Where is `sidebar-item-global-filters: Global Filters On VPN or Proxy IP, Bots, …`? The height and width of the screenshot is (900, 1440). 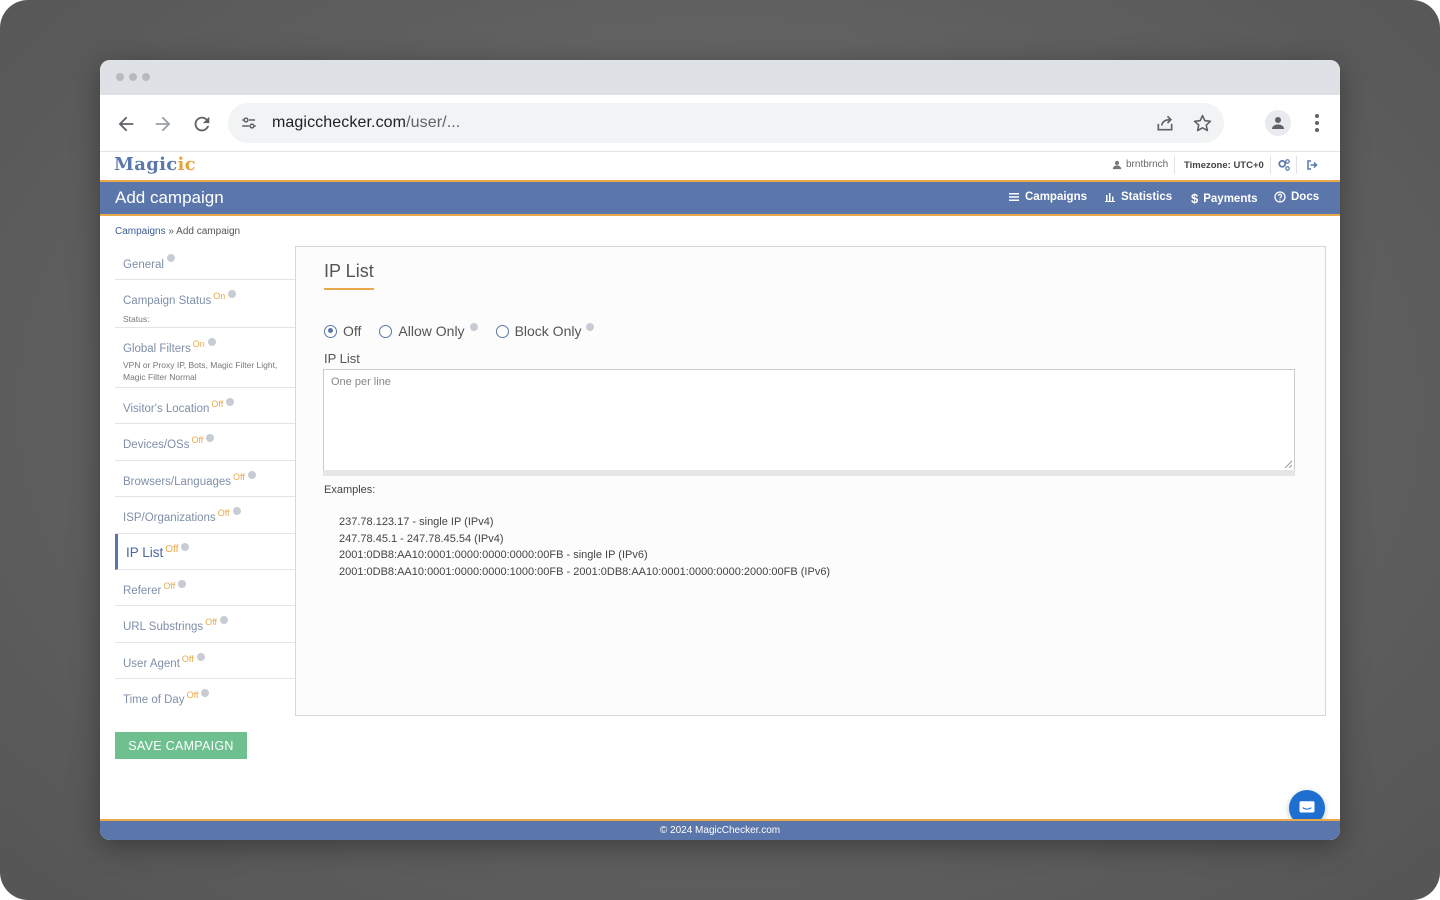
sidebar-item-global-filters: Global Filters On VPN or Proxy IP, Bots, … is located at coordinates (205, 358).